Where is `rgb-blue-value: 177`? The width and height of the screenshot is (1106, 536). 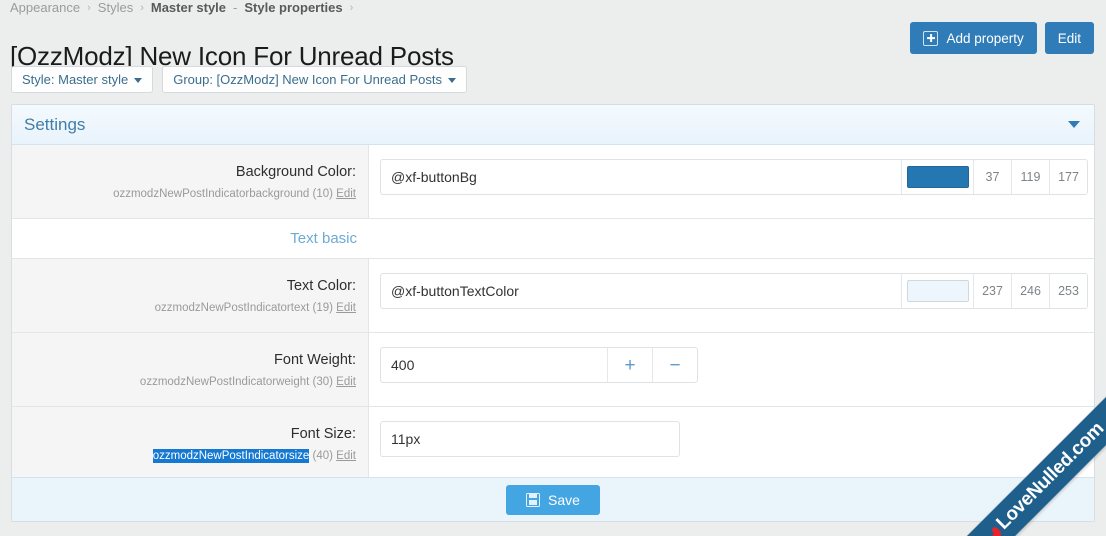 rgb-blue-value: 177 is located at coordinates (1068, 177).